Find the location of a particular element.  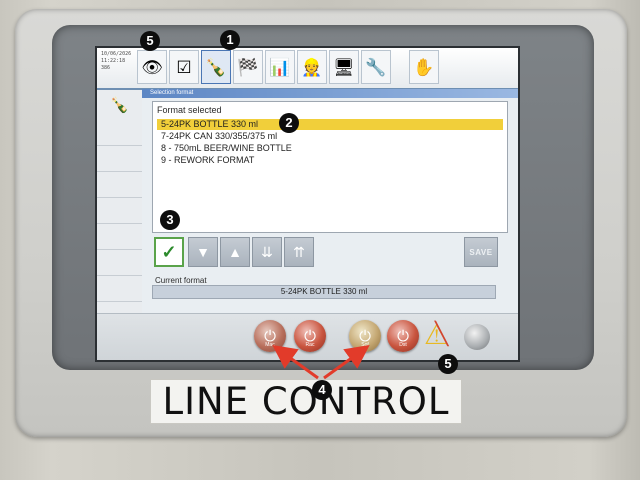

check-icon: ✓ is located at coordinates (169, 251).